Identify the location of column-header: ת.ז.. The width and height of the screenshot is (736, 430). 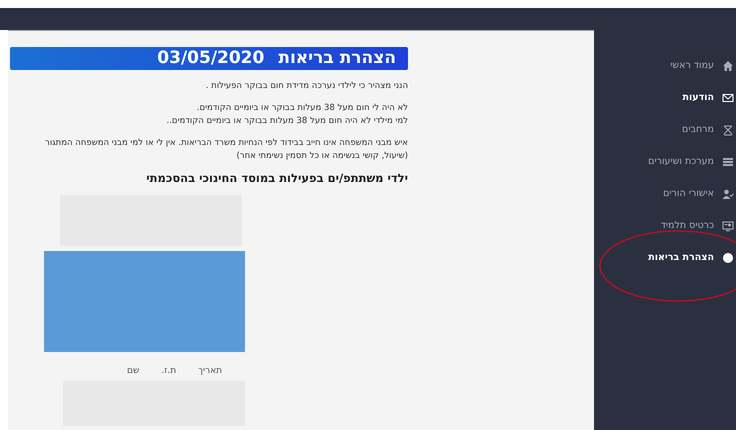
(168, 371).